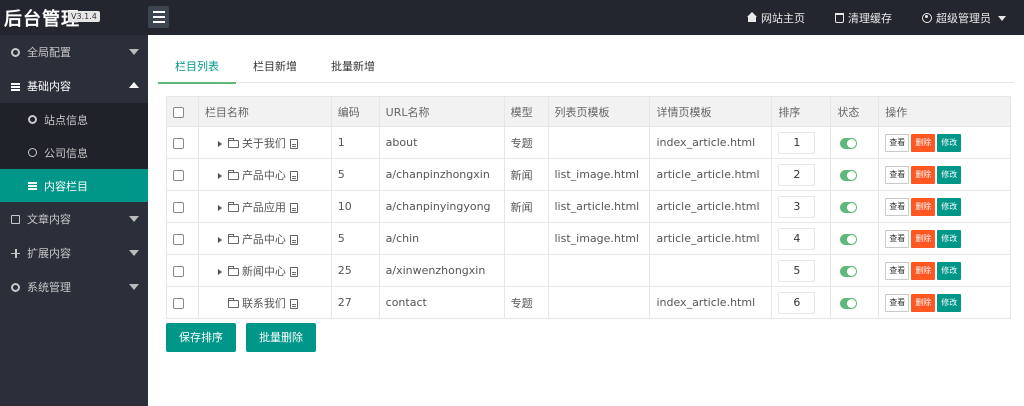  What do you see at coordinates (797, 270) in the screenshot?
I see `sort-input: 5` at bounding box center [797, 270].